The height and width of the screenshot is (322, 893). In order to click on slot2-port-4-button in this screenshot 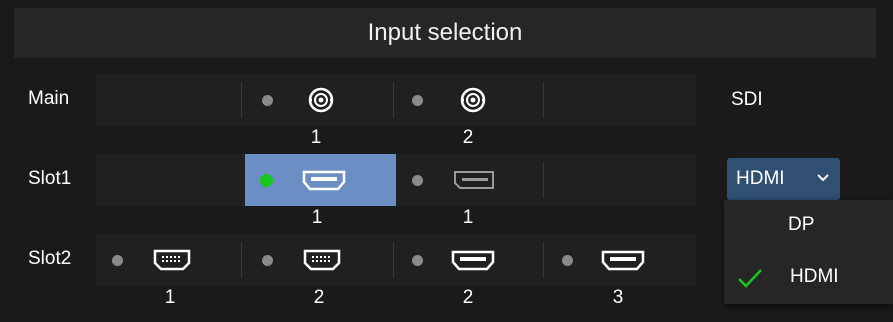, I will do `click(620, 260)`.